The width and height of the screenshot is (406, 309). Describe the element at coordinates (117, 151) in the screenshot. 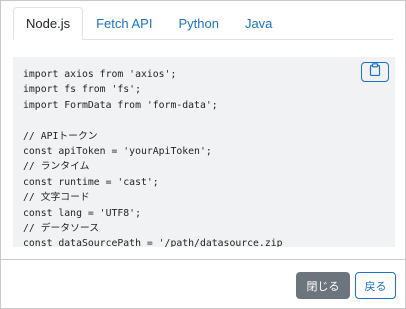

I see `code-line: const apiToken = 'yourApiToken';` at that location.